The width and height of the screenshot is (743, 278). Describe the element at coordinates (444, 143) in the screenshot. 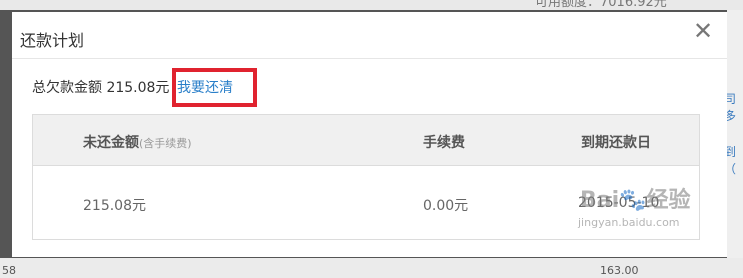

I see `header-fee: 手续费` at that location.